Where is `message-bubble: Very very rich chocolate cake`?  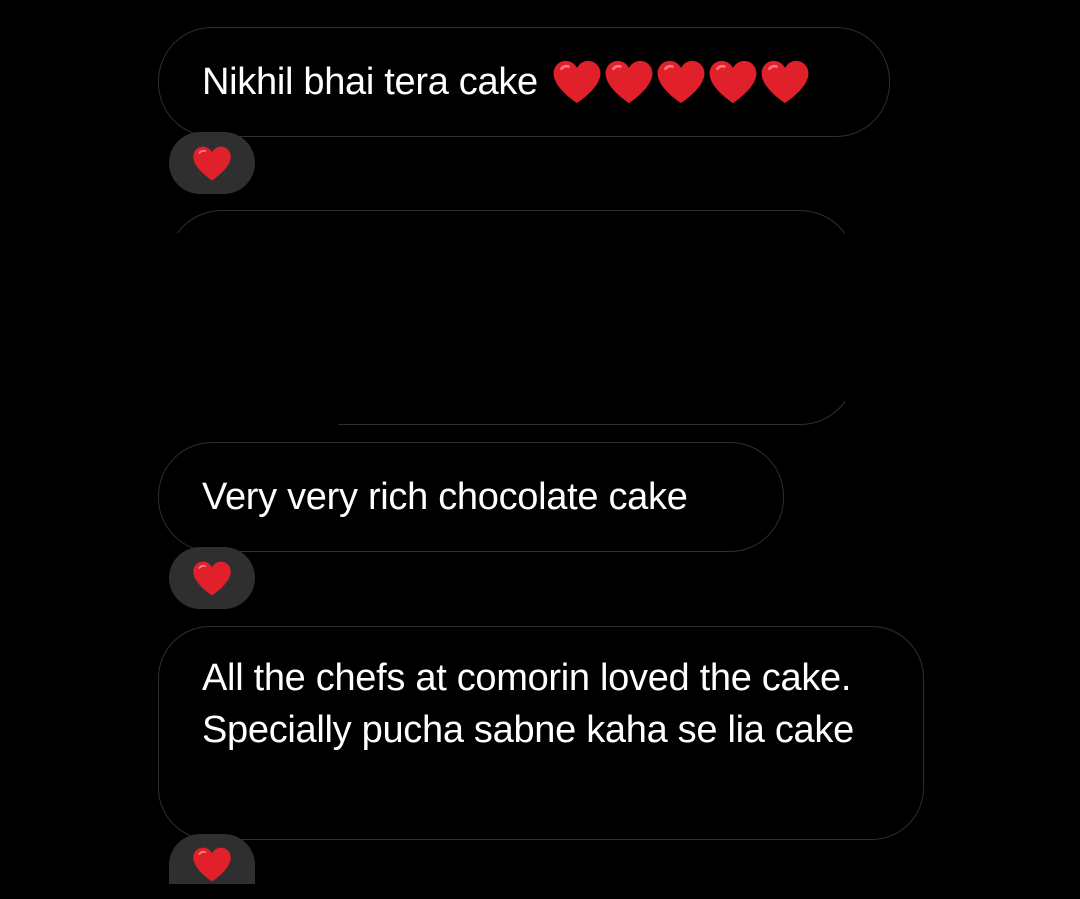 message-bubble: Very very rich chocolate cake is located at coordinates (471, 497).